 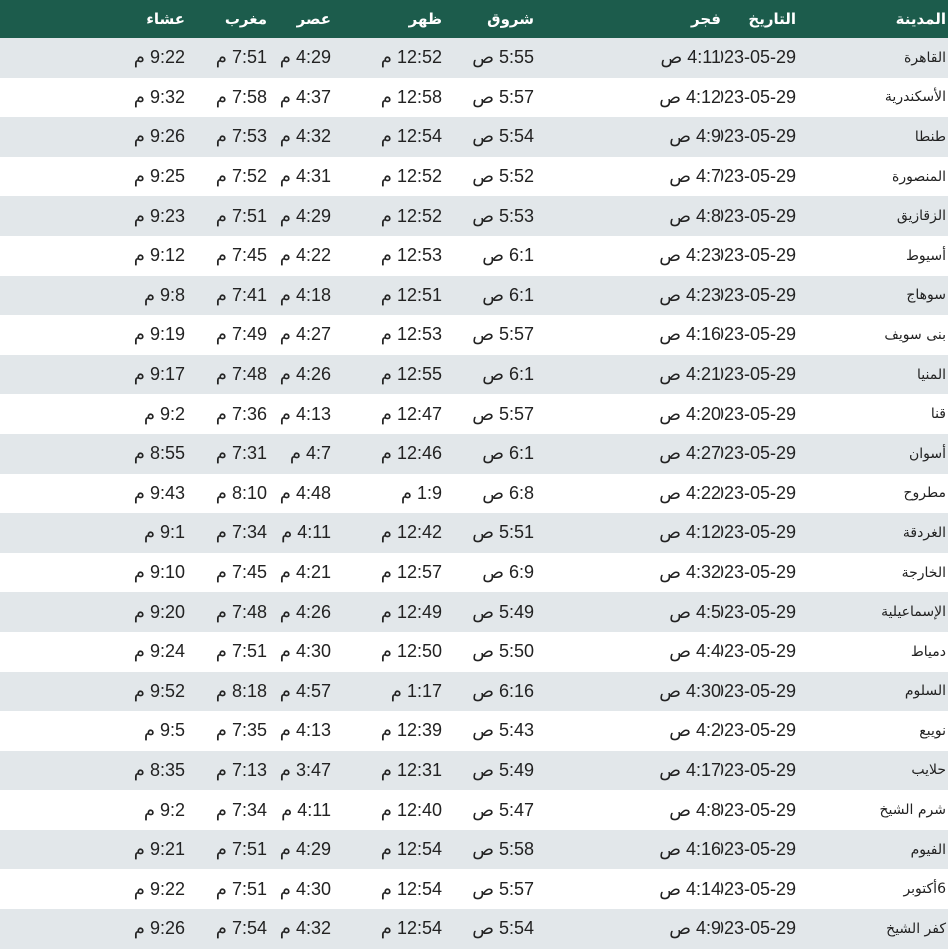 What do you see at coordinates (912, 810) in the screenshot?
I see `cell-city: شرم الشيخ` at bounding box center [912, 810].